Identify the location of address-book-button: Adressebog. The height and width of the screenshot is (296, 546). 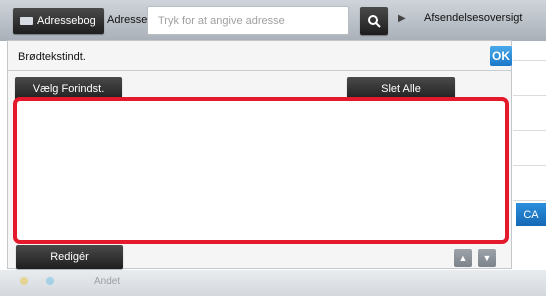
(58, 21).